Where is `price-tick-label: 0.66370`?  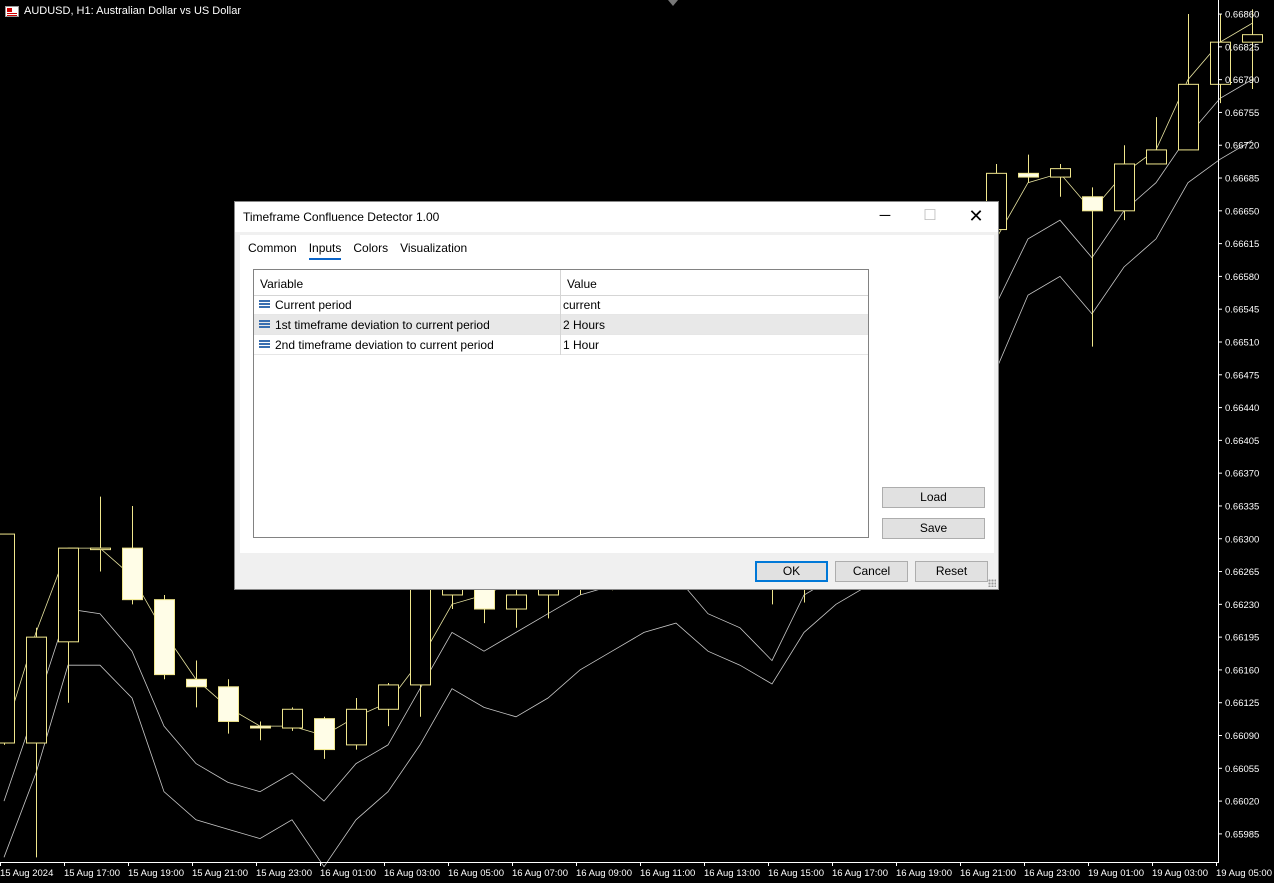
price-tick-label: 0.66370 is located at coordinates (1242, 474).